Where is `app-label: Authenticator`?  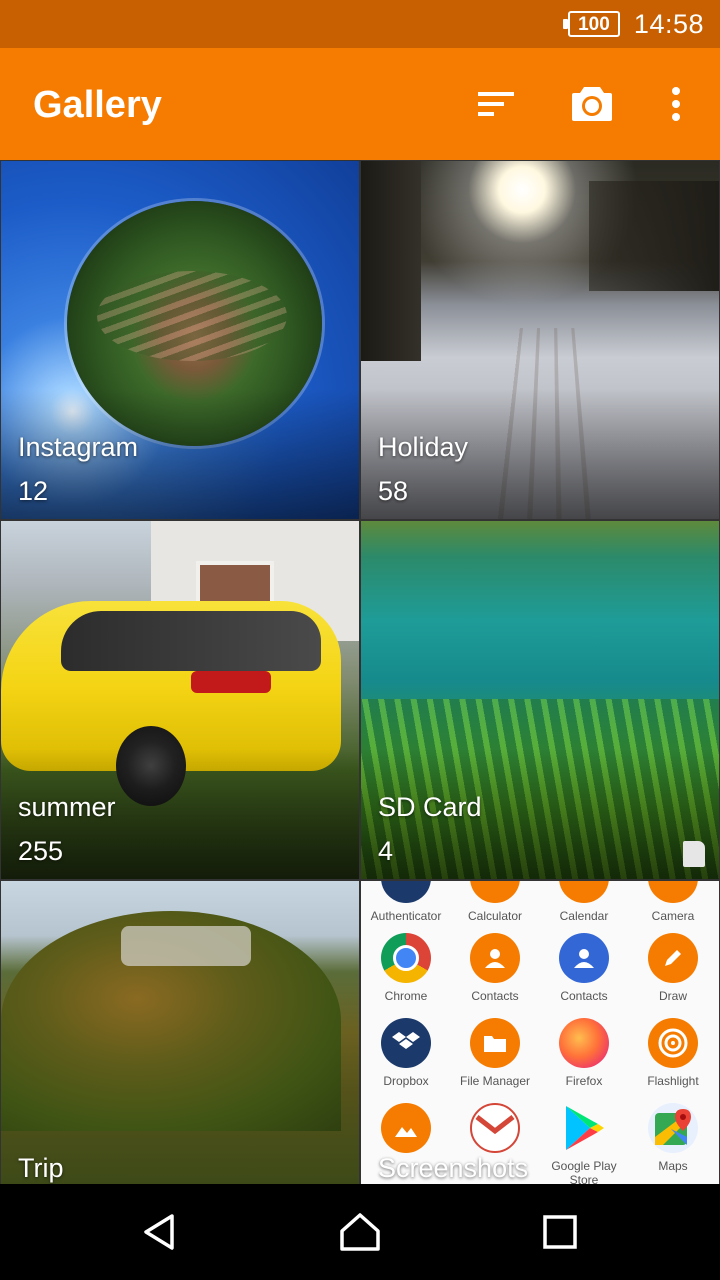 app-label: Authenticator is located at coordinates (406, 916).